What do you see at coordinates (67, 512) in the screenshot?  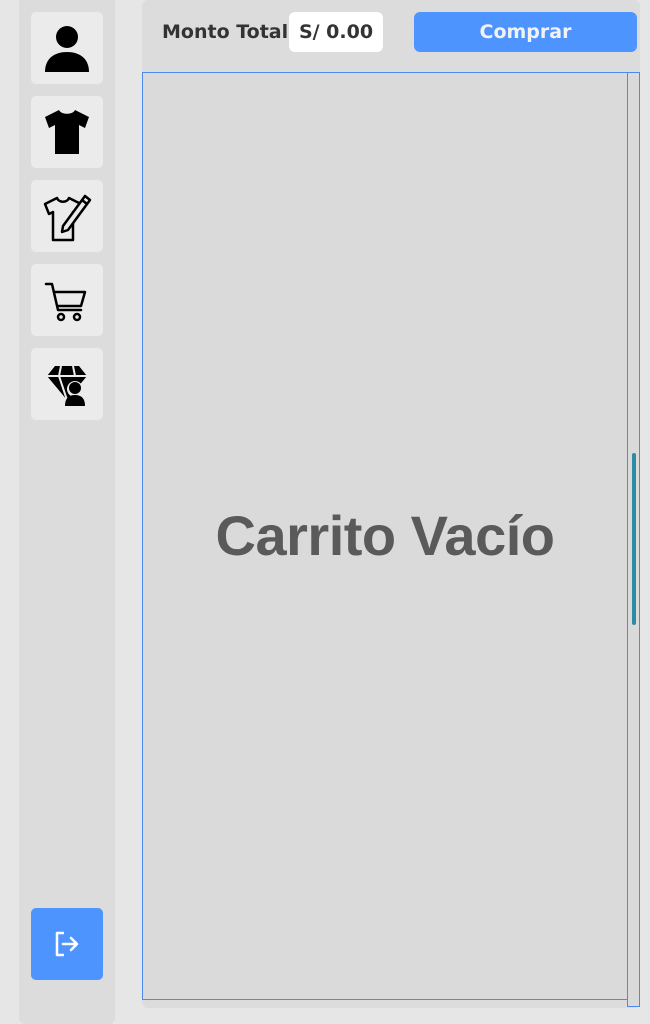 I see `sidebar` at bounding box center [67, 512].